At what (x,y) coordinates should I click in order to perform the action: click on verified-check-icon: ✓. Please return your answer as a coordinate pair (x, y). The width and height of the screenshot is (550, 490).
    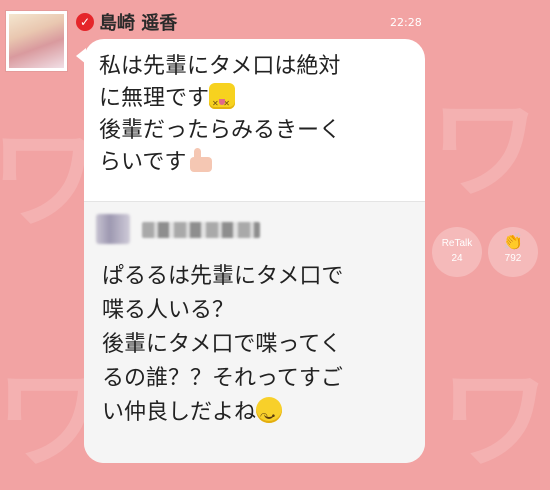
    Looking at the image, I should click on (85, 22).